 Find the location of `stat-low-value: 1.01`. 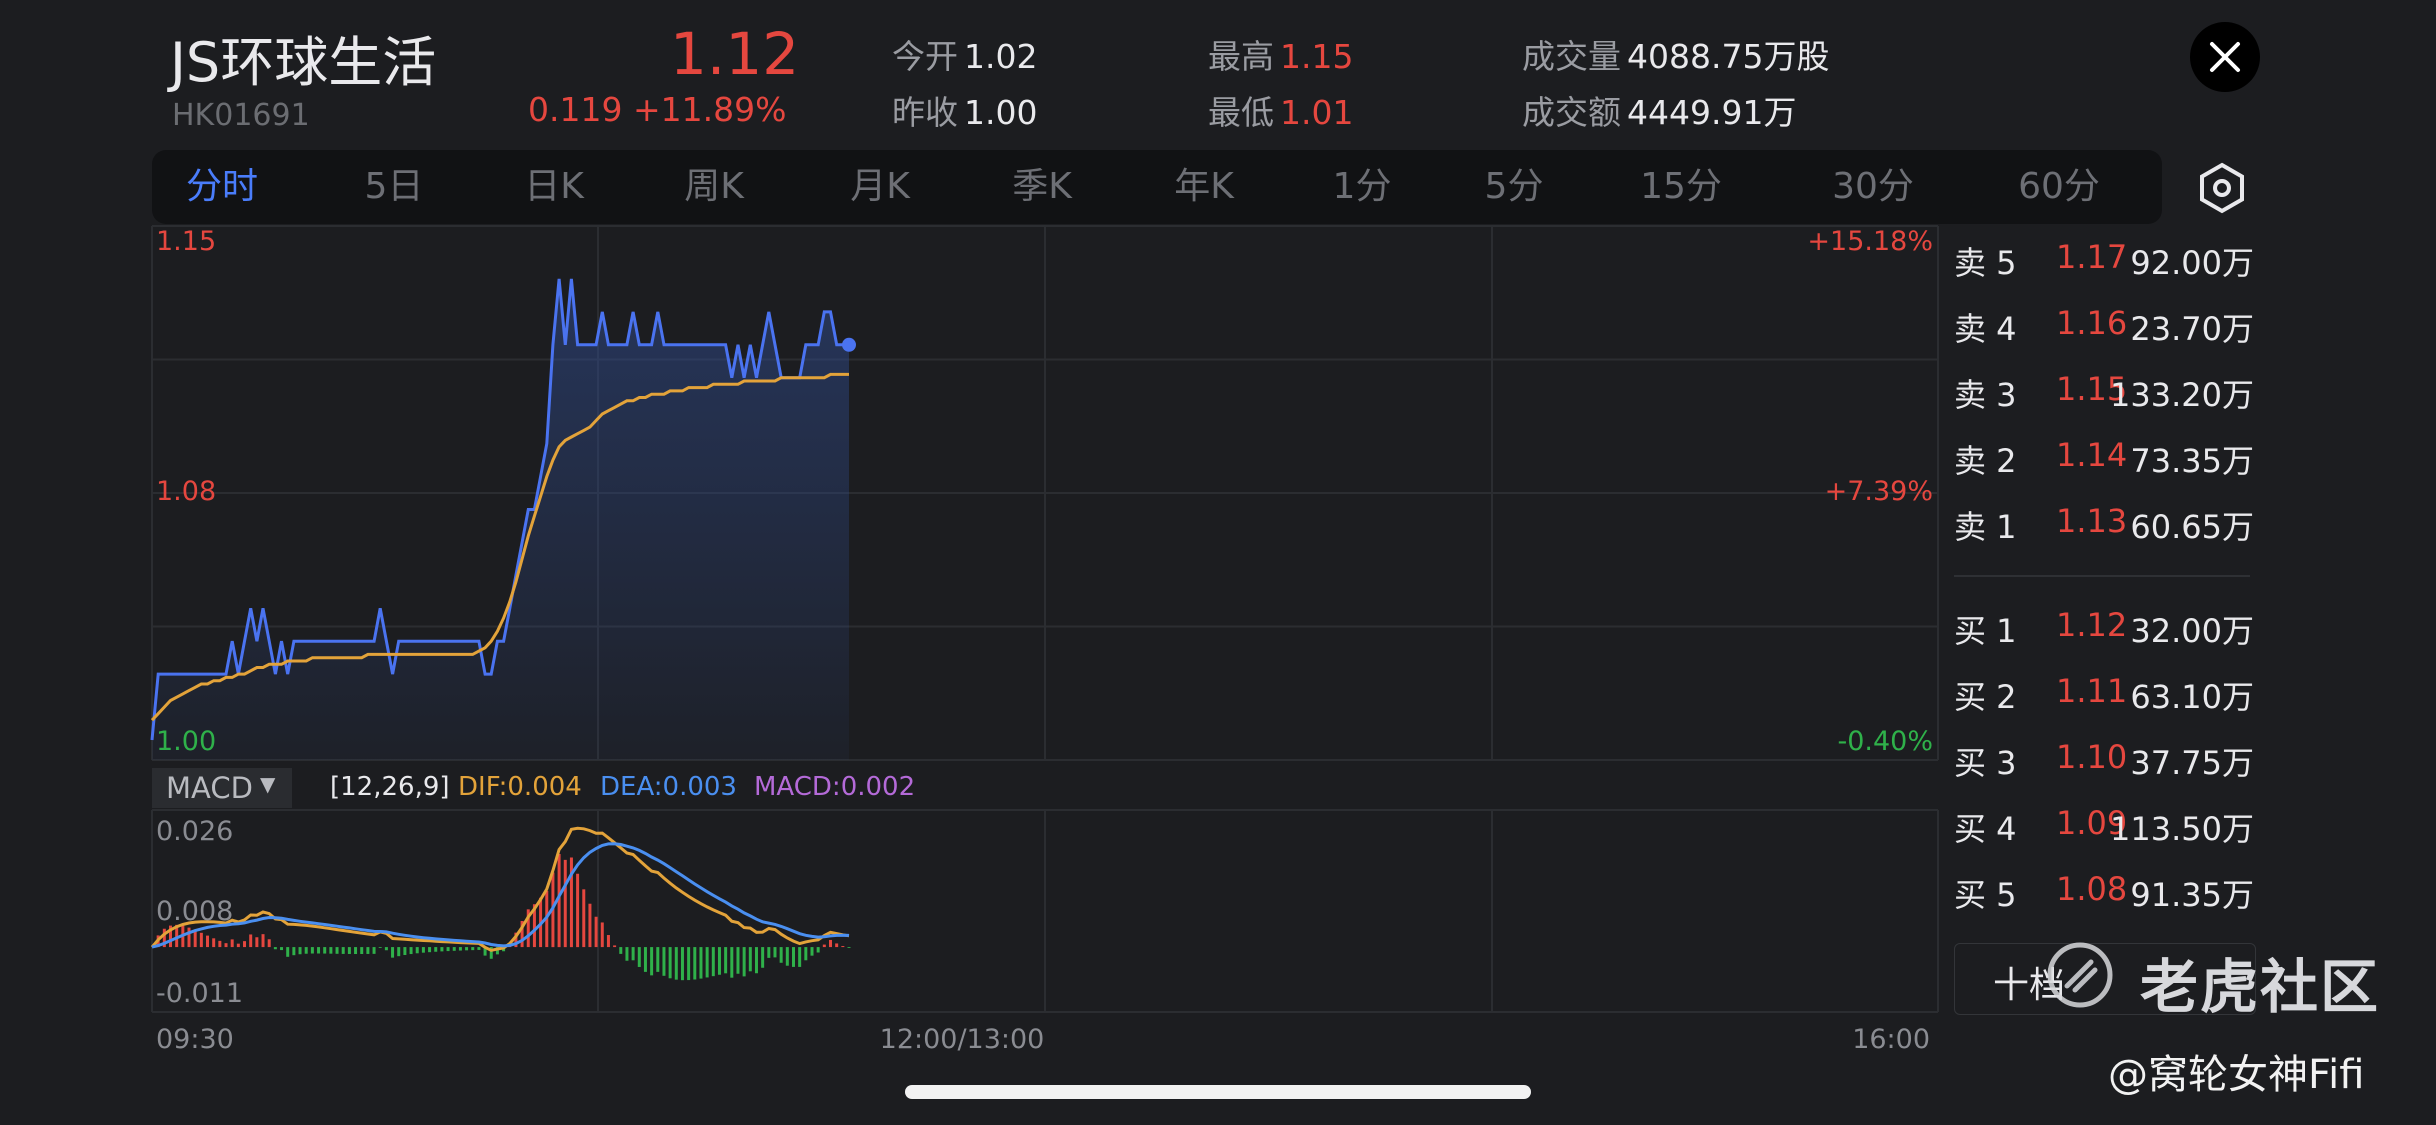

stat-low-value: 1.01 is located at coordinates (1317, 112).